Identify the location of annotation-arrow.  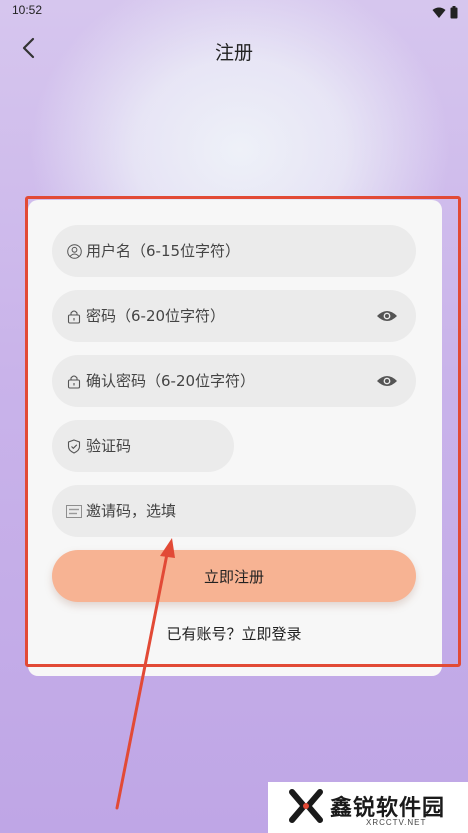
(145, 674).